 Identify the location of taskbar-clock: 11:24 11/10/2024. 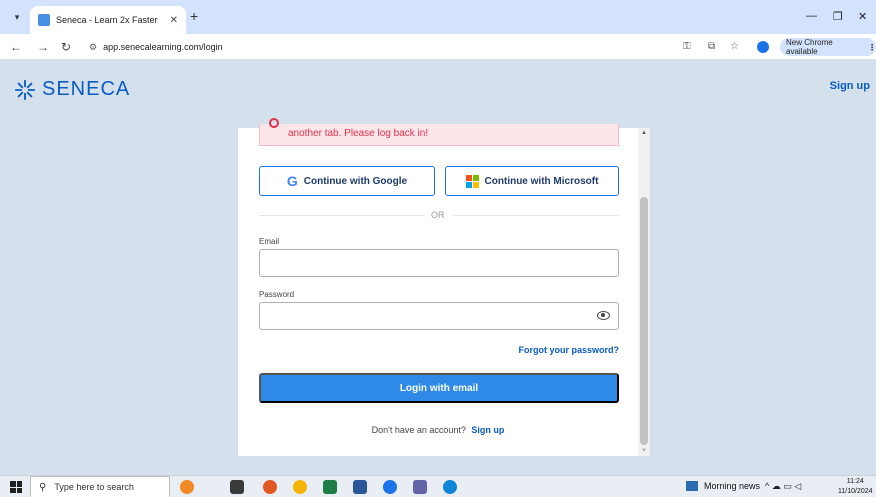
(855, 487).